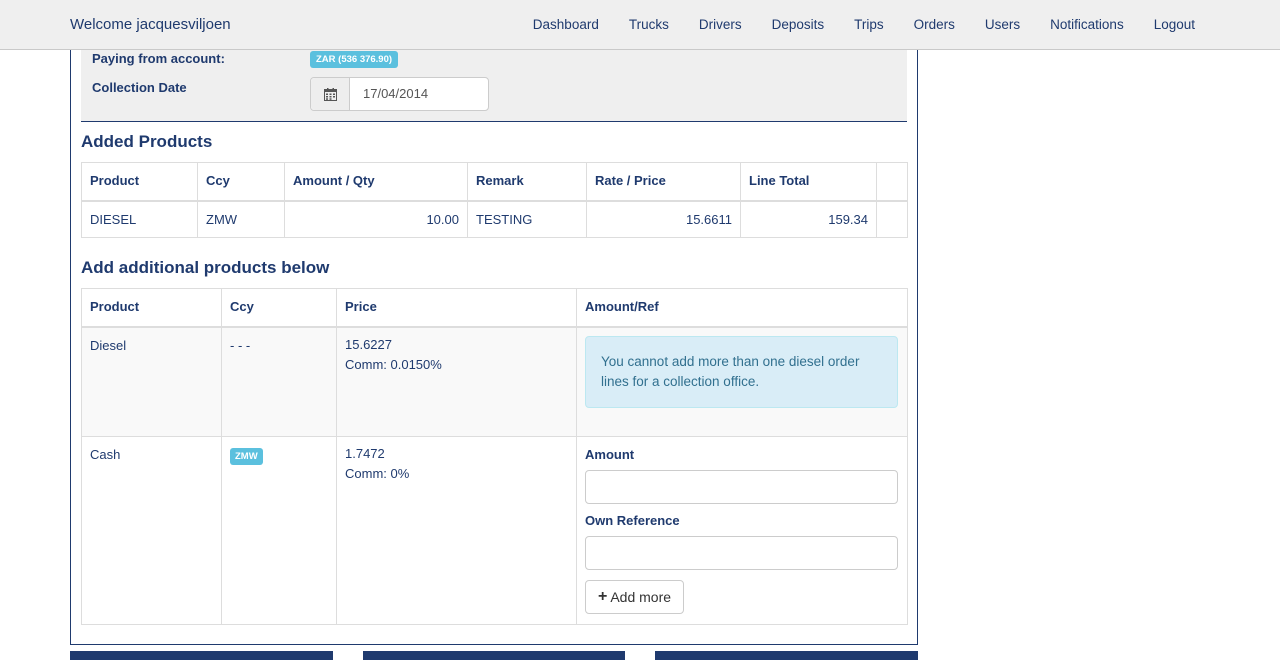 This screenshot has height=660, width=1280. What do you see at coordinates (456, 308) in the screenshot?
I see `col-price: Price` at bounding box center [456, 308].